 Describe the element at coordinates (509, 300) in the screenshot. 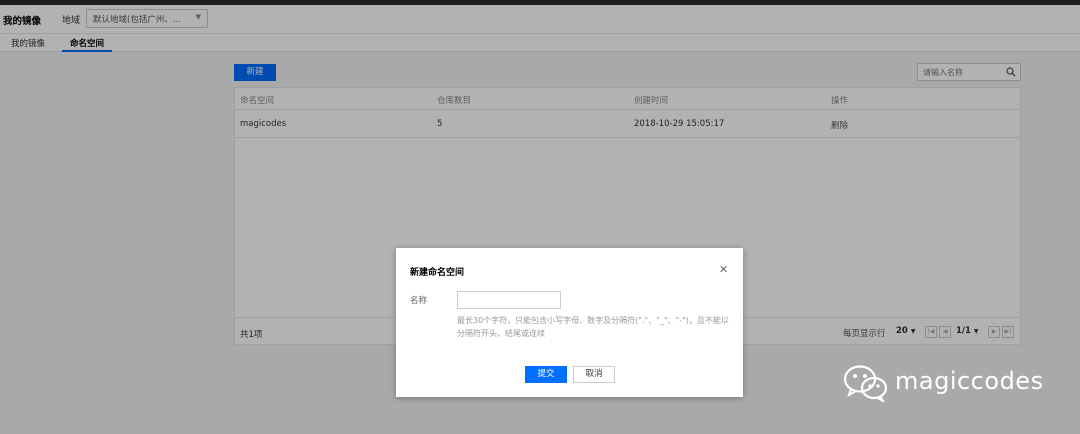

I see `name-field` at that location.